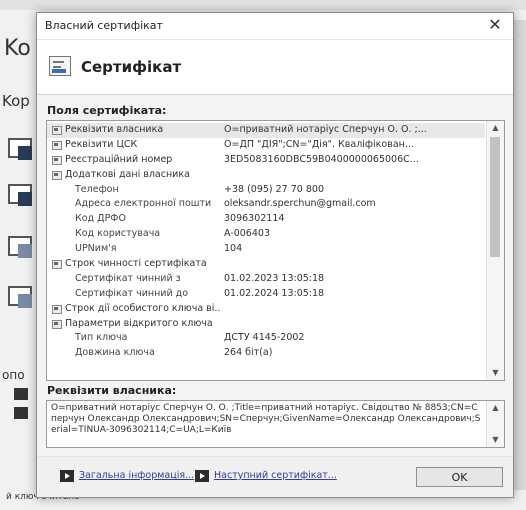  I want to click on field-name: Додаткові дані власника, so click(127, 174).